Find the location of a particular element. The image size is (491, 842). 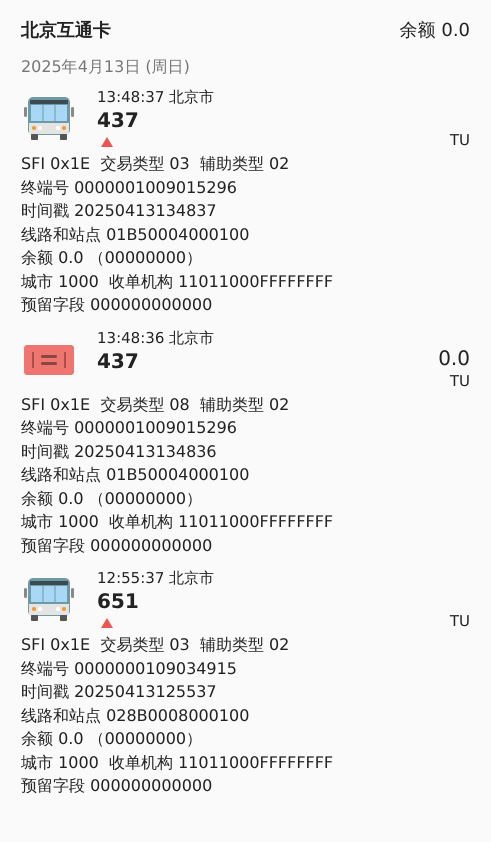

detail-line: 线路和站点 028B0008000100 is located at coordinates (135, 715).